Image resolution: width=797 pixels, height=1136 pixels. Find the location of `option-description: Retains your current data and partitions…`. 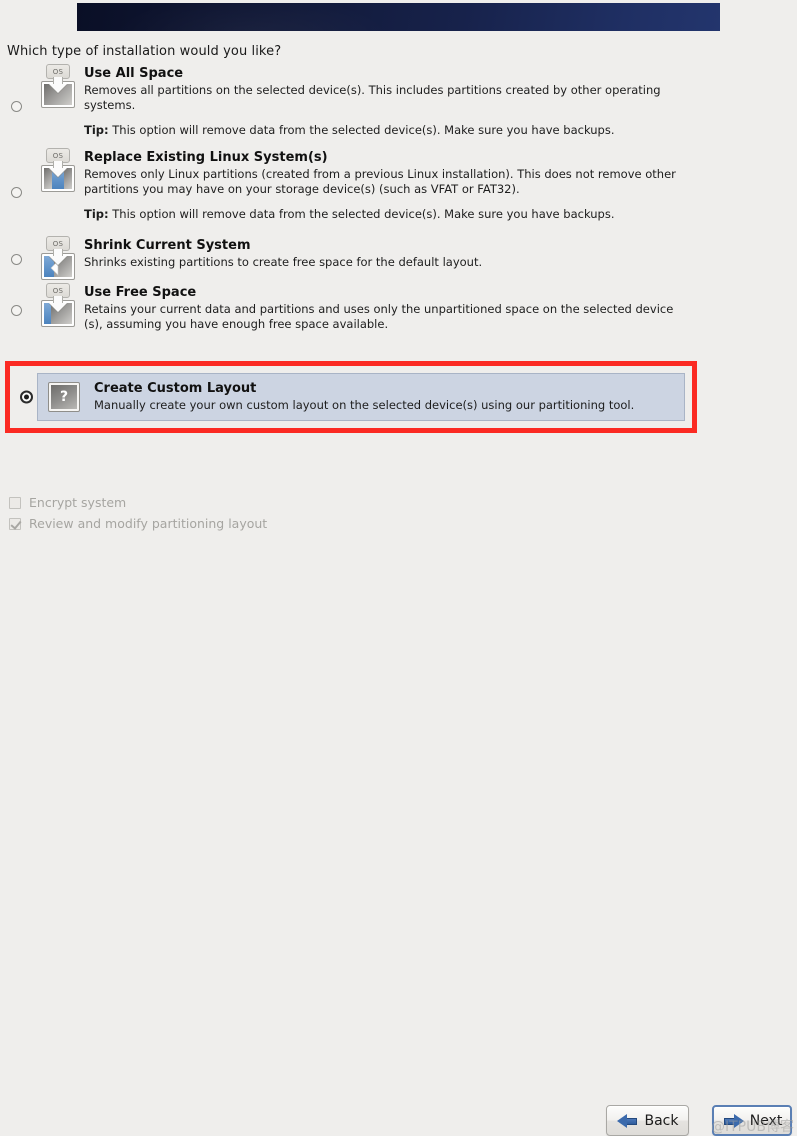

option-description: Retains your current data and partitions… is located at coordinates (379, 316).